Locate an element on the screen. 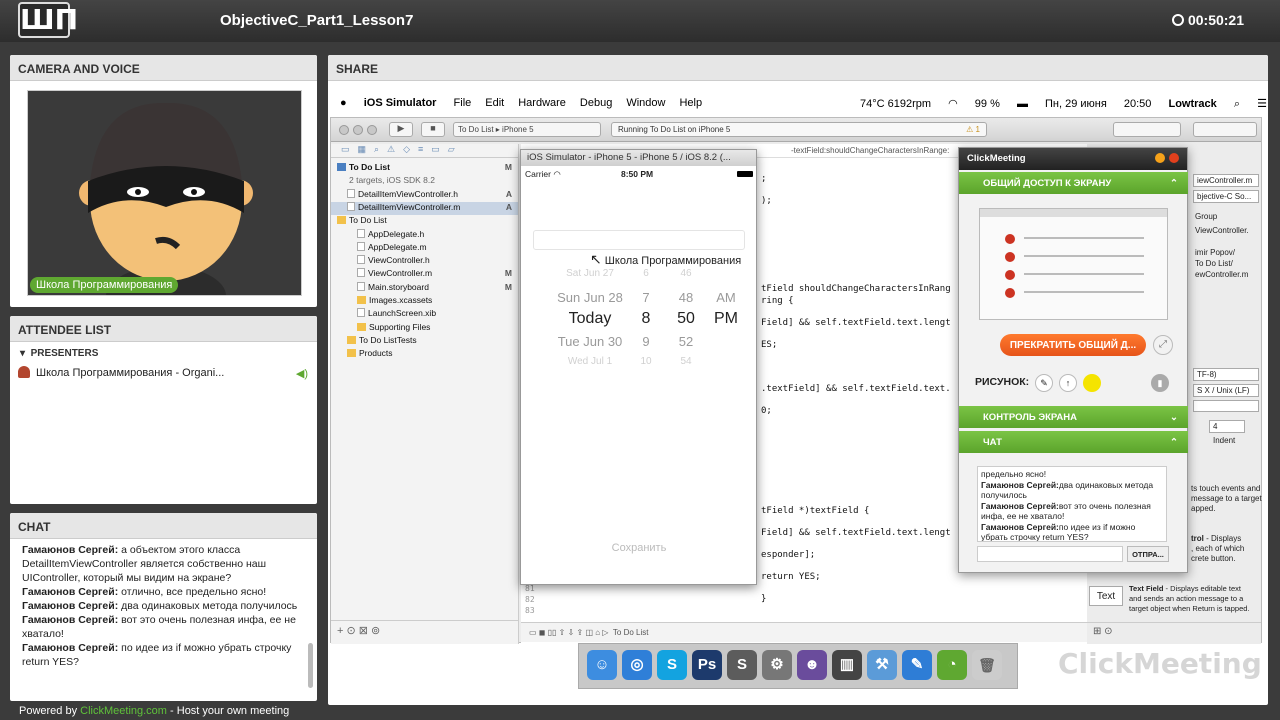 The height and width of the screenshot is (720, 1280). scheme-selector: To Do List ▸ iPhone 5 is located at coordinates (527, 129).